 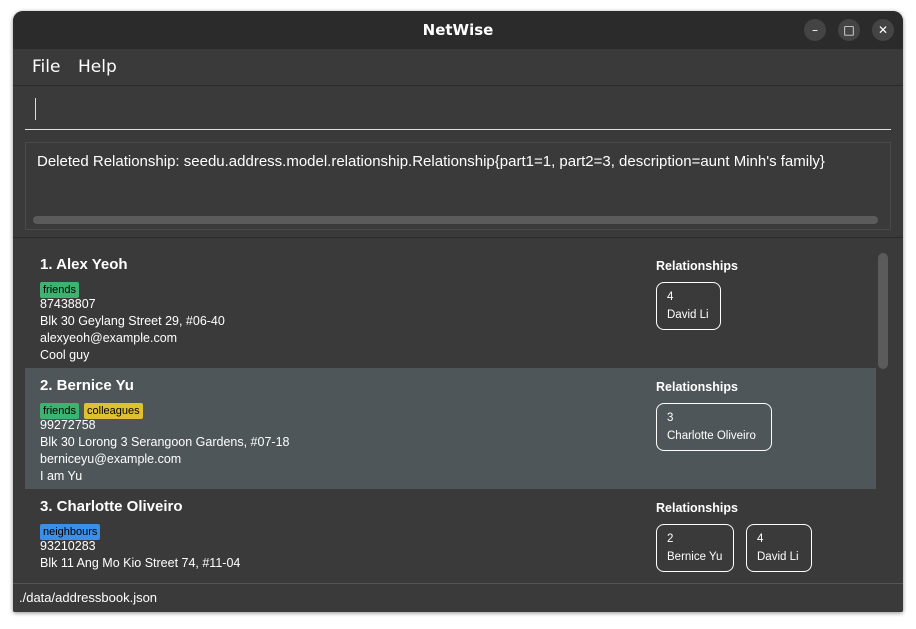 What do you see at coordinates (455, 220) in the screenshot?
I see `horizontal-scrollbar` at bounding box center [455, 220].